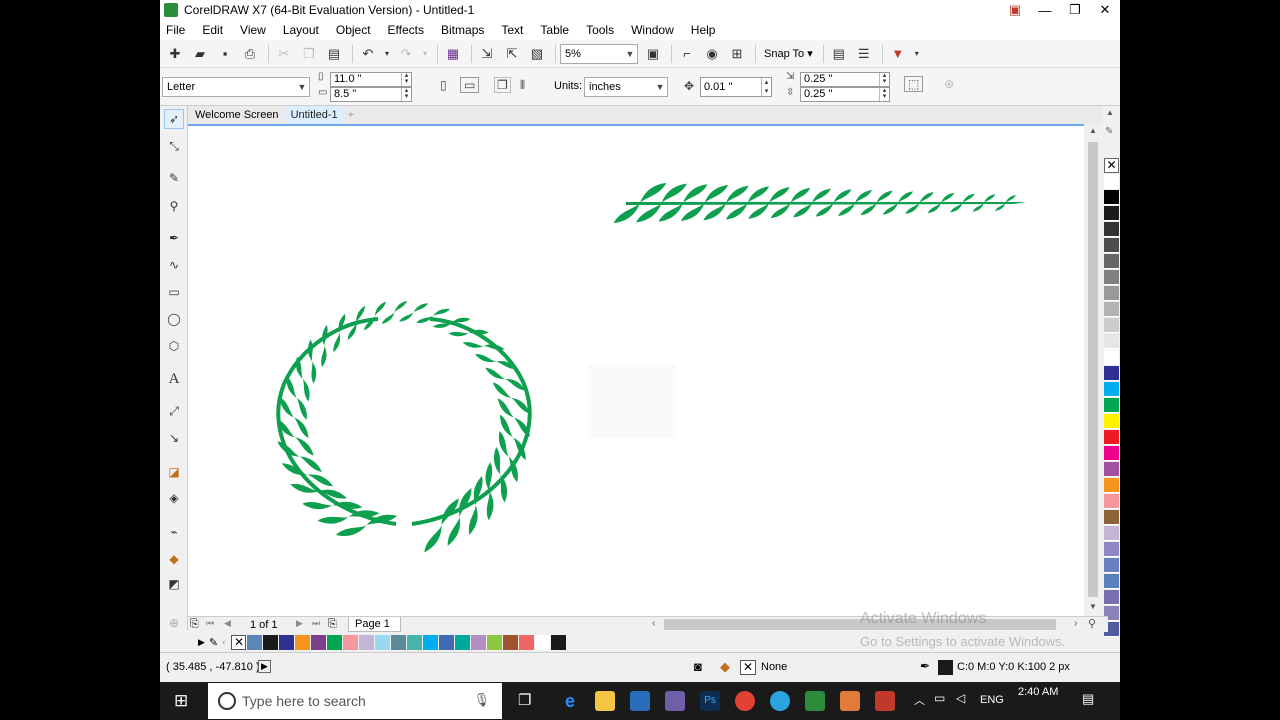 The image size is (1280, 720). Describe the element at coordinates (264, 666) in the screenshot. I see `status-menu-icon: ▶` at that location.